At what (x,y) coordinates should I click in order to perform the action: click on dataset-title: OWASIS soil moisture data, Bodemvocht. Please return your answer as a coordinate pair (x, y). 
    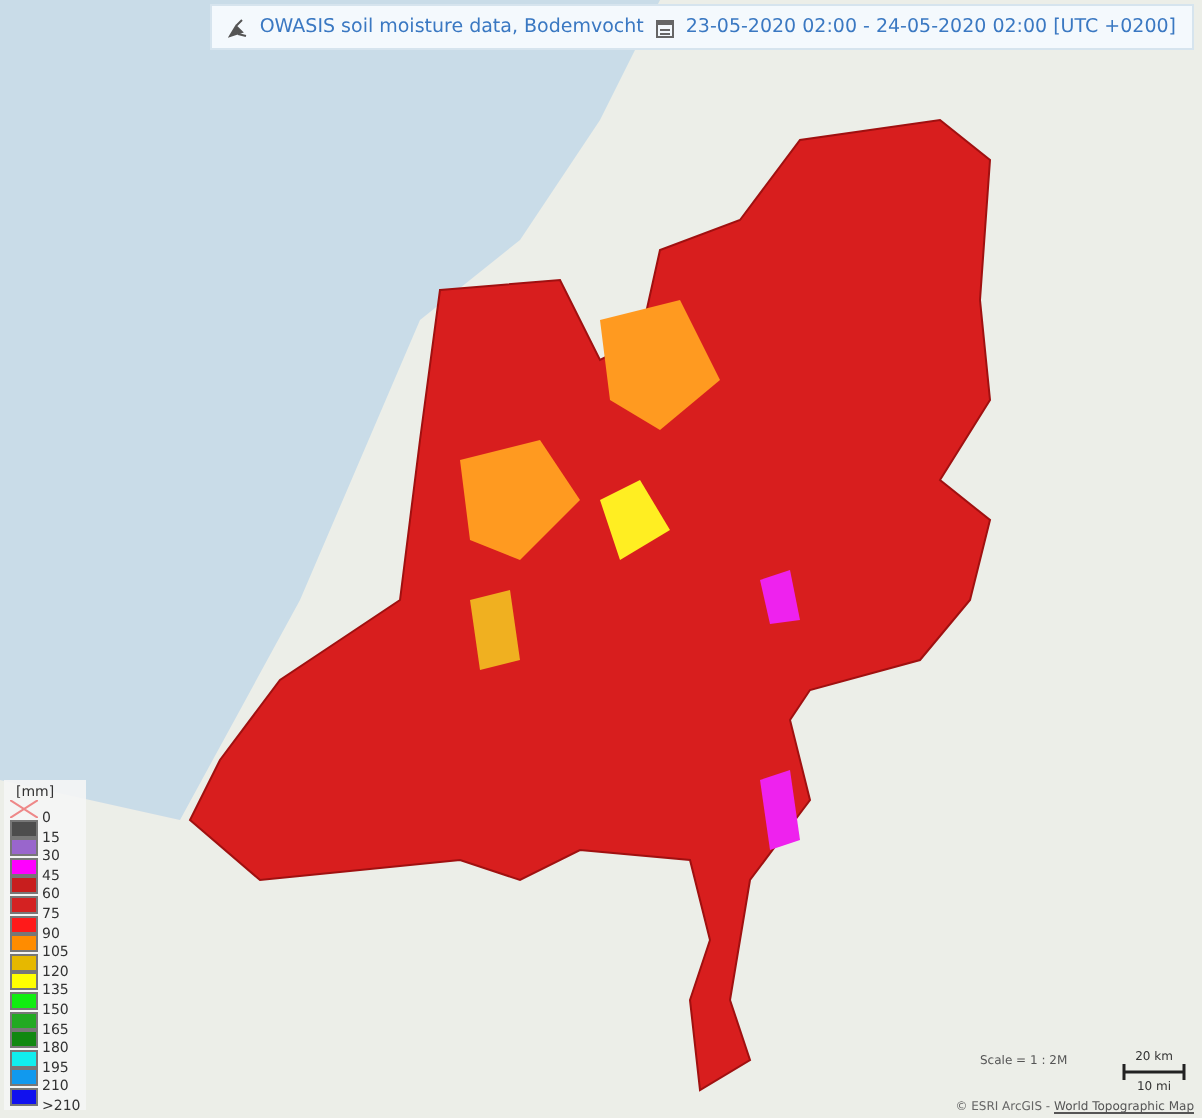
    Looking at the image, I should click on (451, 27).